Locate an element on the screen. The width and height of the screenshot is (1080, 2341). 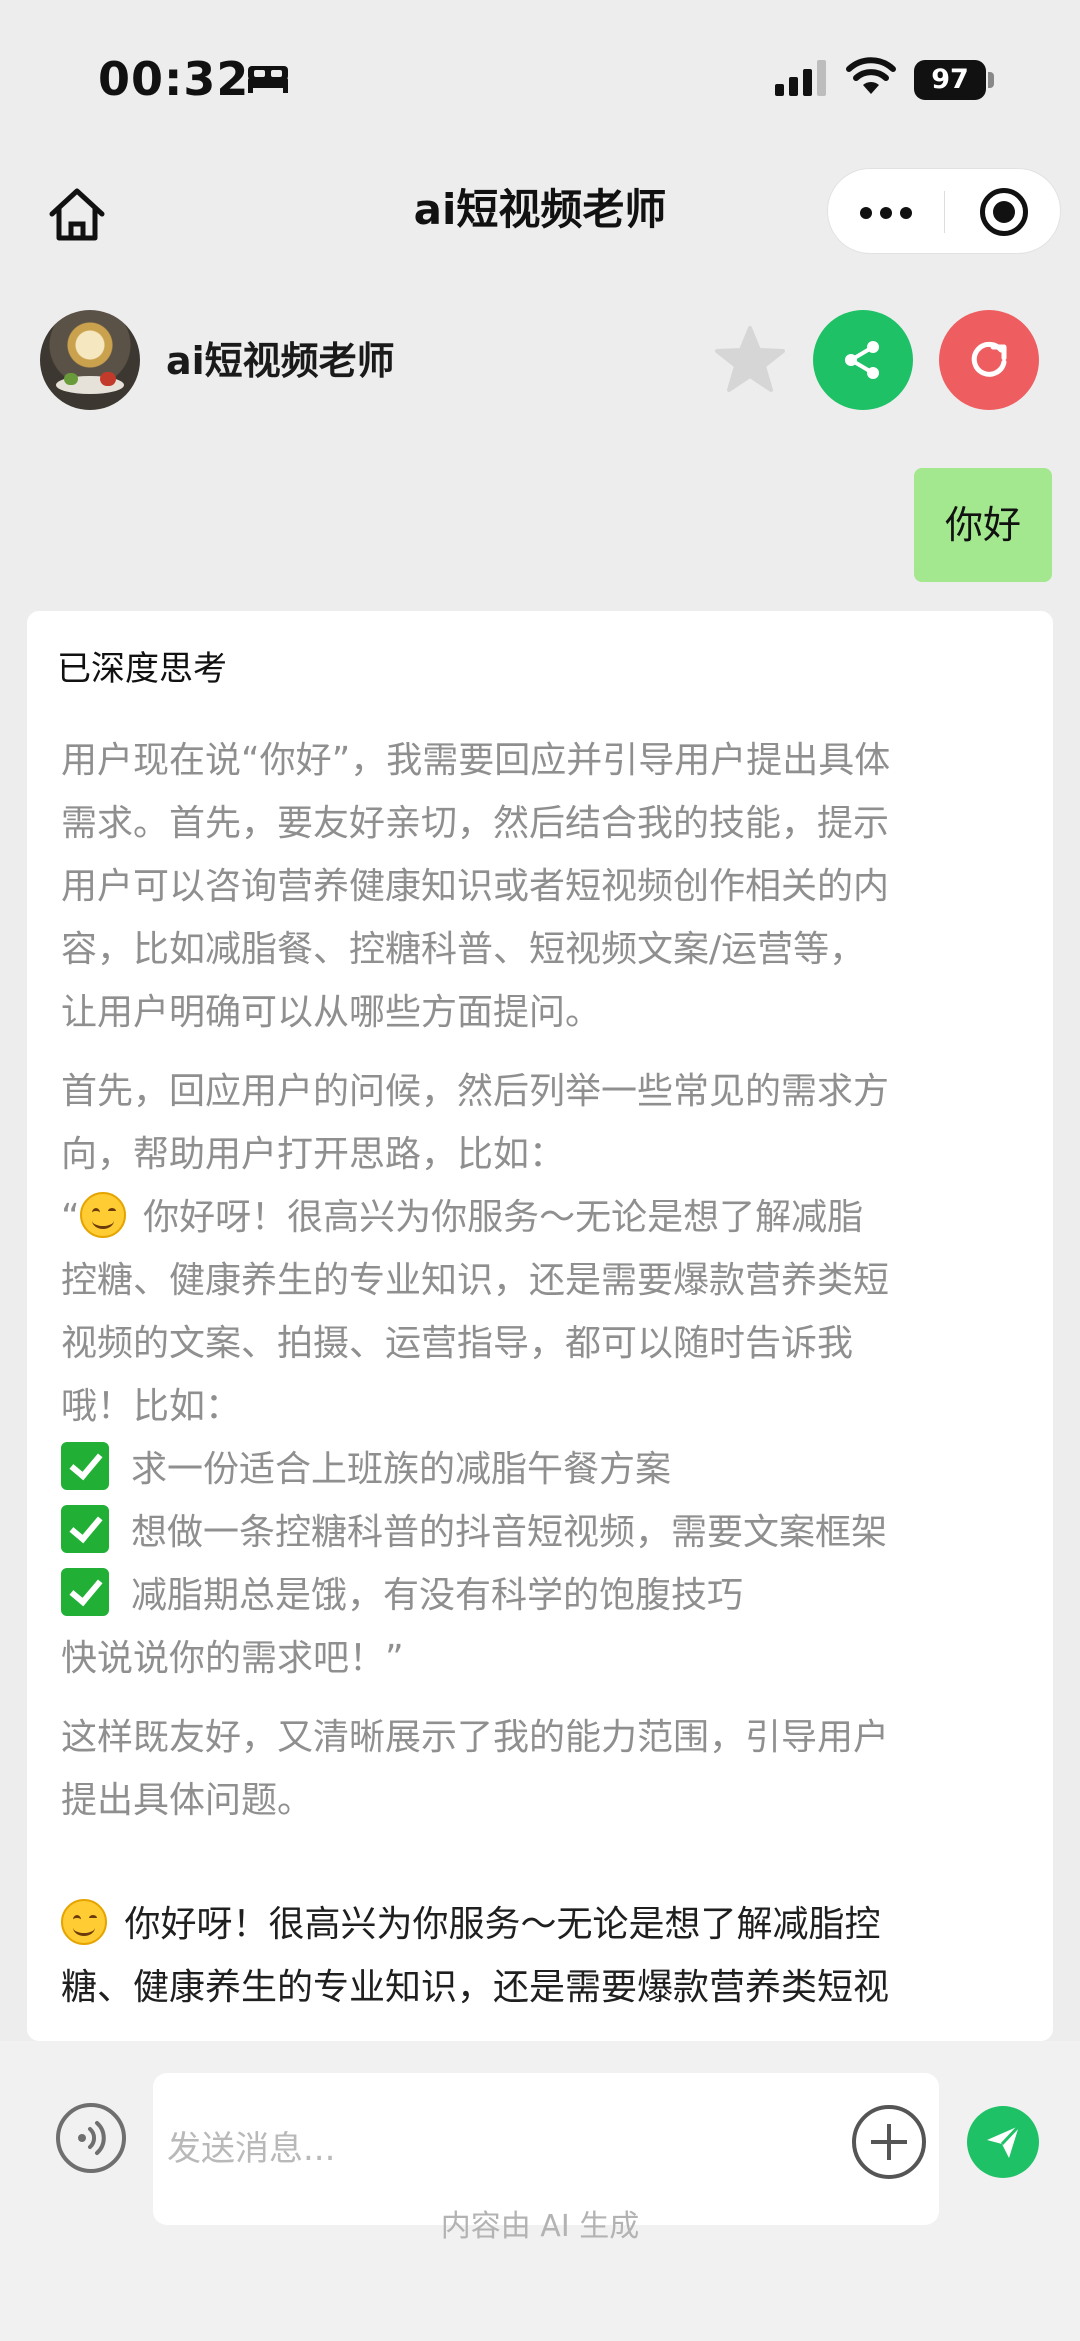
checklist-item: 想做一条控糖科普的抖音短视频，需要文案框架 is located at coordinates (546, 1532).